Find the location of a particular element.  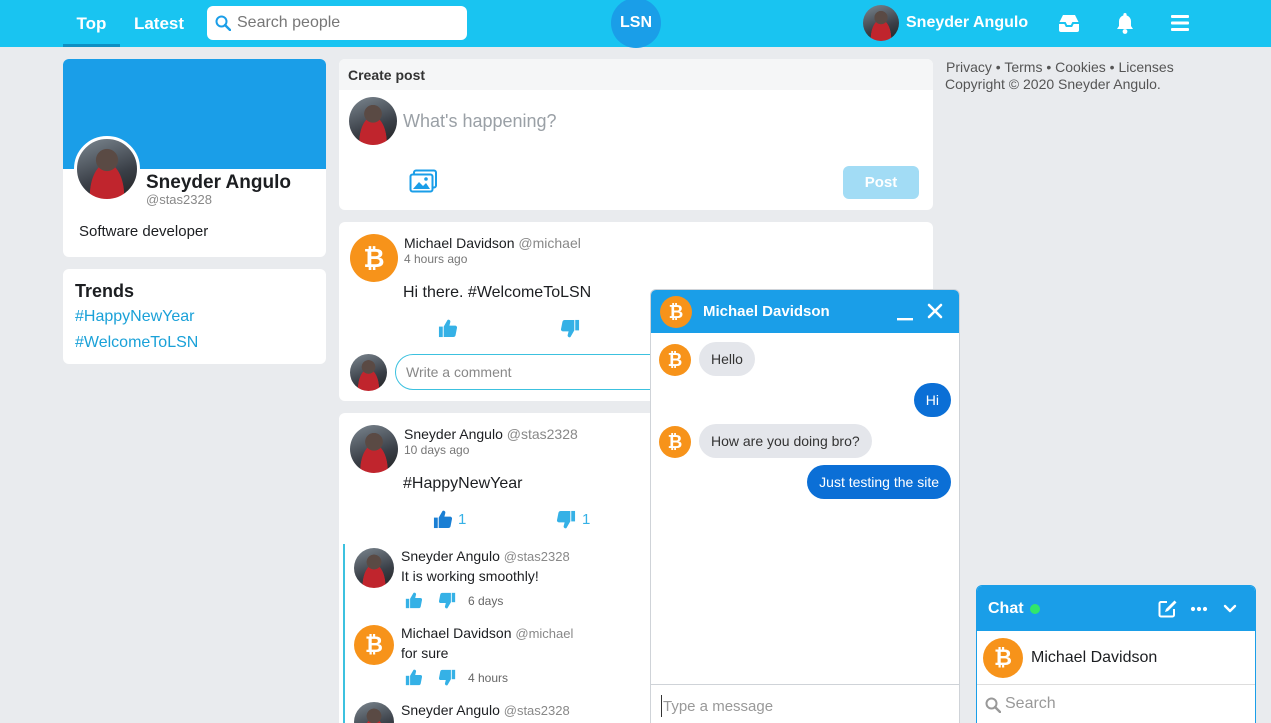

chat-contact: ₿ Michael Davidson is located at coordinates (1116, 658).